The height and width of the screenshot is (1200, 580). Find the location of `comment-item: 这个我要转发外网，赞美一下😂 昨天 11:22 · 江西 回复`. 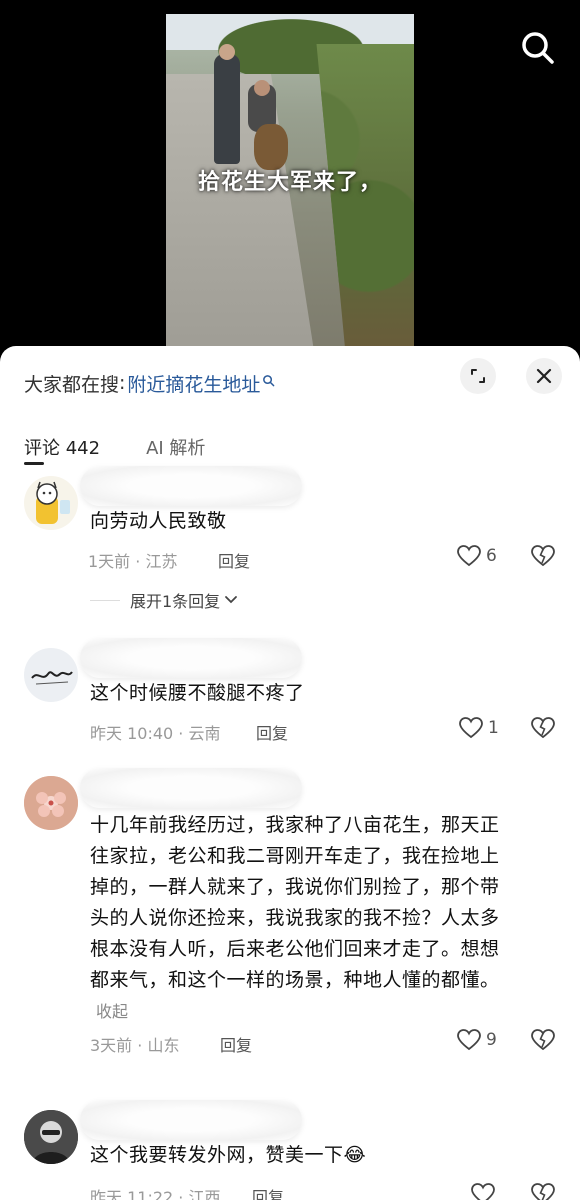

comment-item: 这个我要转发外网，赞美一下😂 昨天 11:22 · 江西 回复 is located at coordinates (290, 1150).